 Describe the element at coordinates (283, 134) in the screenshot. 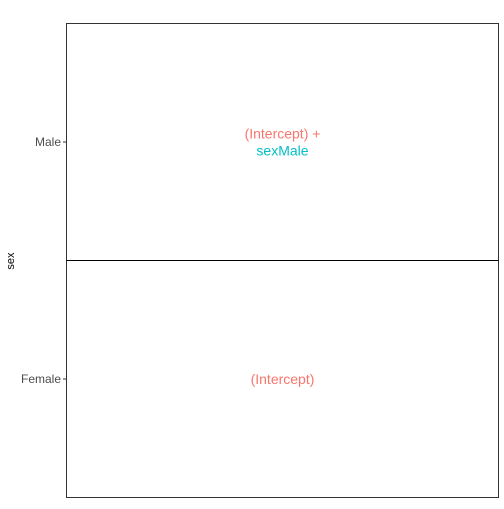

I see `cell-term-male-0: (Intercept) +` at that location.